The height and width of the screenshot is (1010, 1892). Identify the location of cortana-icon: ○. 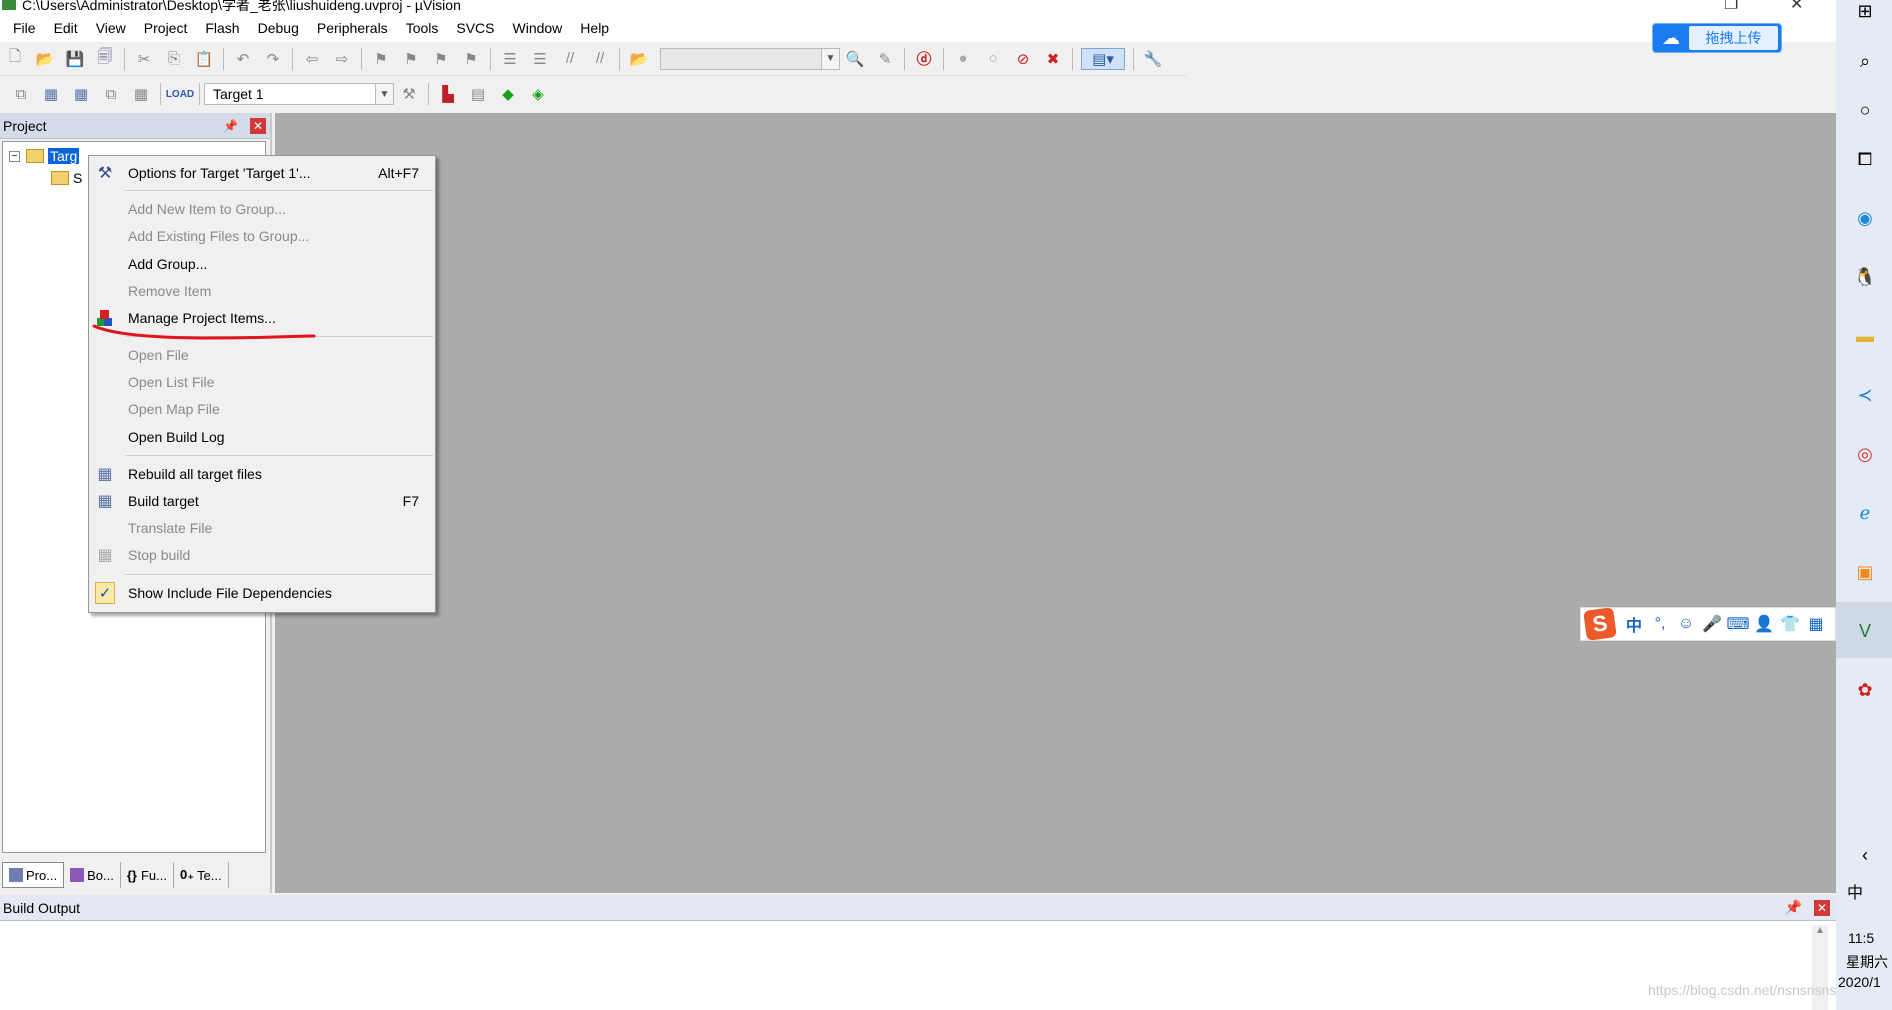
(1865, 110).